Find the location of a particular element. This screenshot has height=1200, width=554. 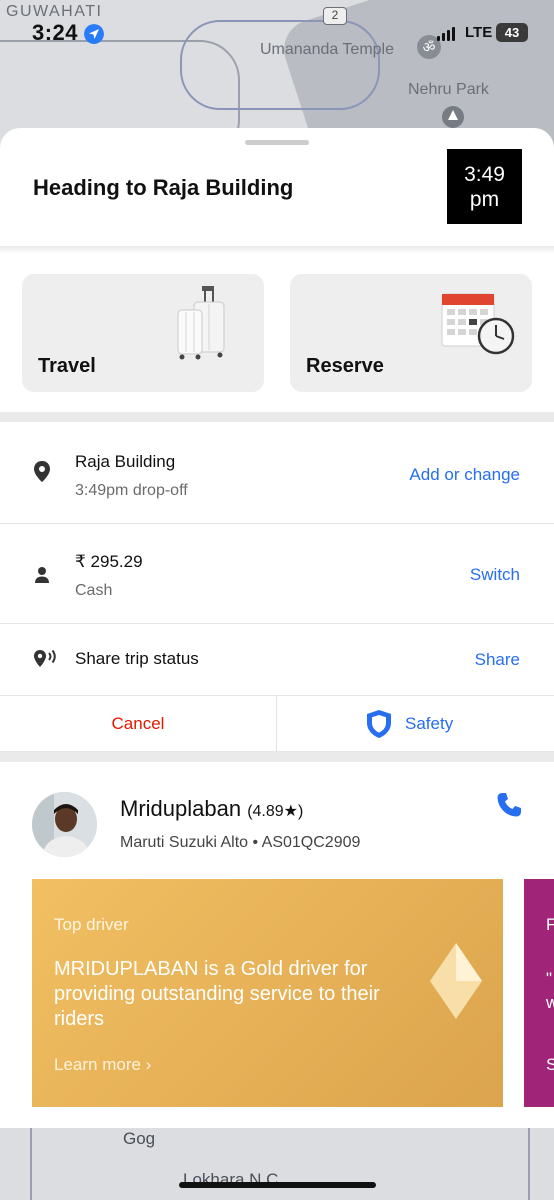

eta-period: pm is located at coordinates (484, 199).